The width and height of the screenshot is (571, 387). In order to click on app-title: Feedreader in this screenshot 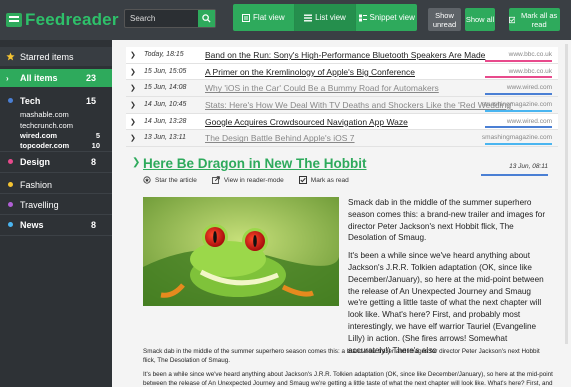, I will do `click(72, 19)`.